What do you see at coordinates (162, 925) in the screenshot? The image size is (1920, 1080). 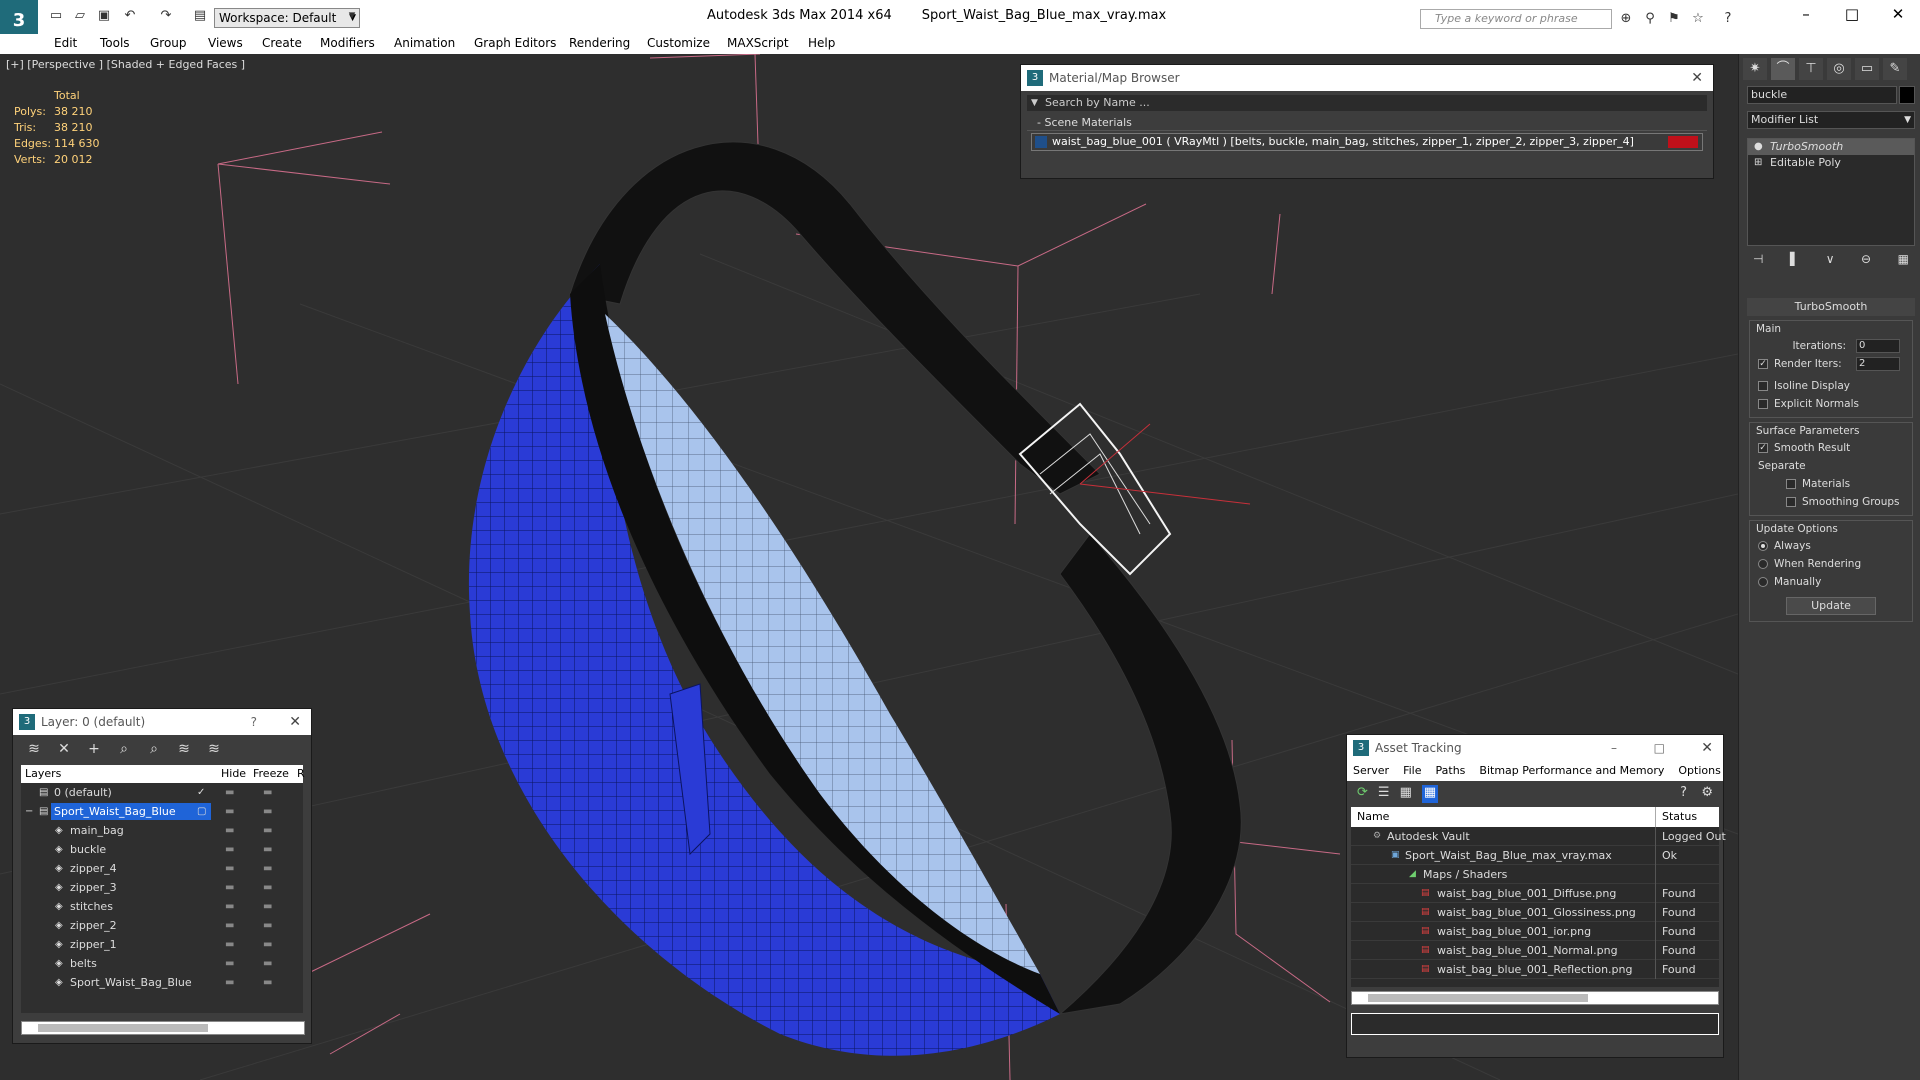 I see `layer-row: ◈ zipper_2 ▬ ▬` at bounding box center [162, 925].